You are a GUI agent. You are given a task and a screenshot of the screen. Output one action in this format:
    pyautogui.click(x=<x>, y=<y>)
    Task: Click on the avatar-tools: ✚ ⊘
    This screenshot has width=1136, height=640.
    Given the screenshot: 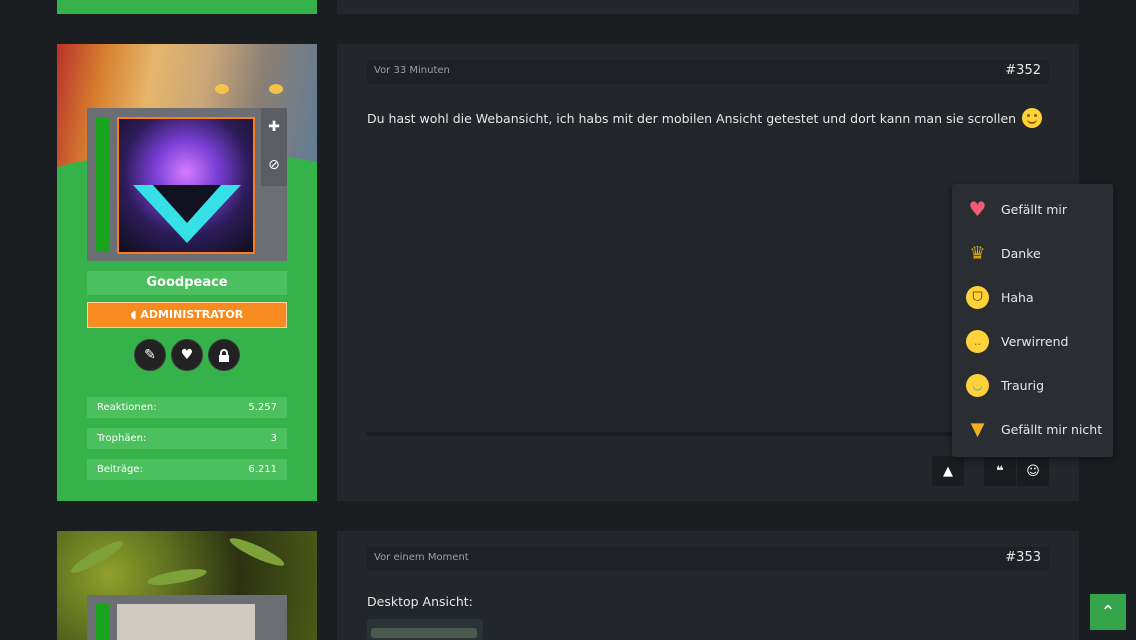 What is the action you would take?
    pyautogui.click(x=274, y=147)
    